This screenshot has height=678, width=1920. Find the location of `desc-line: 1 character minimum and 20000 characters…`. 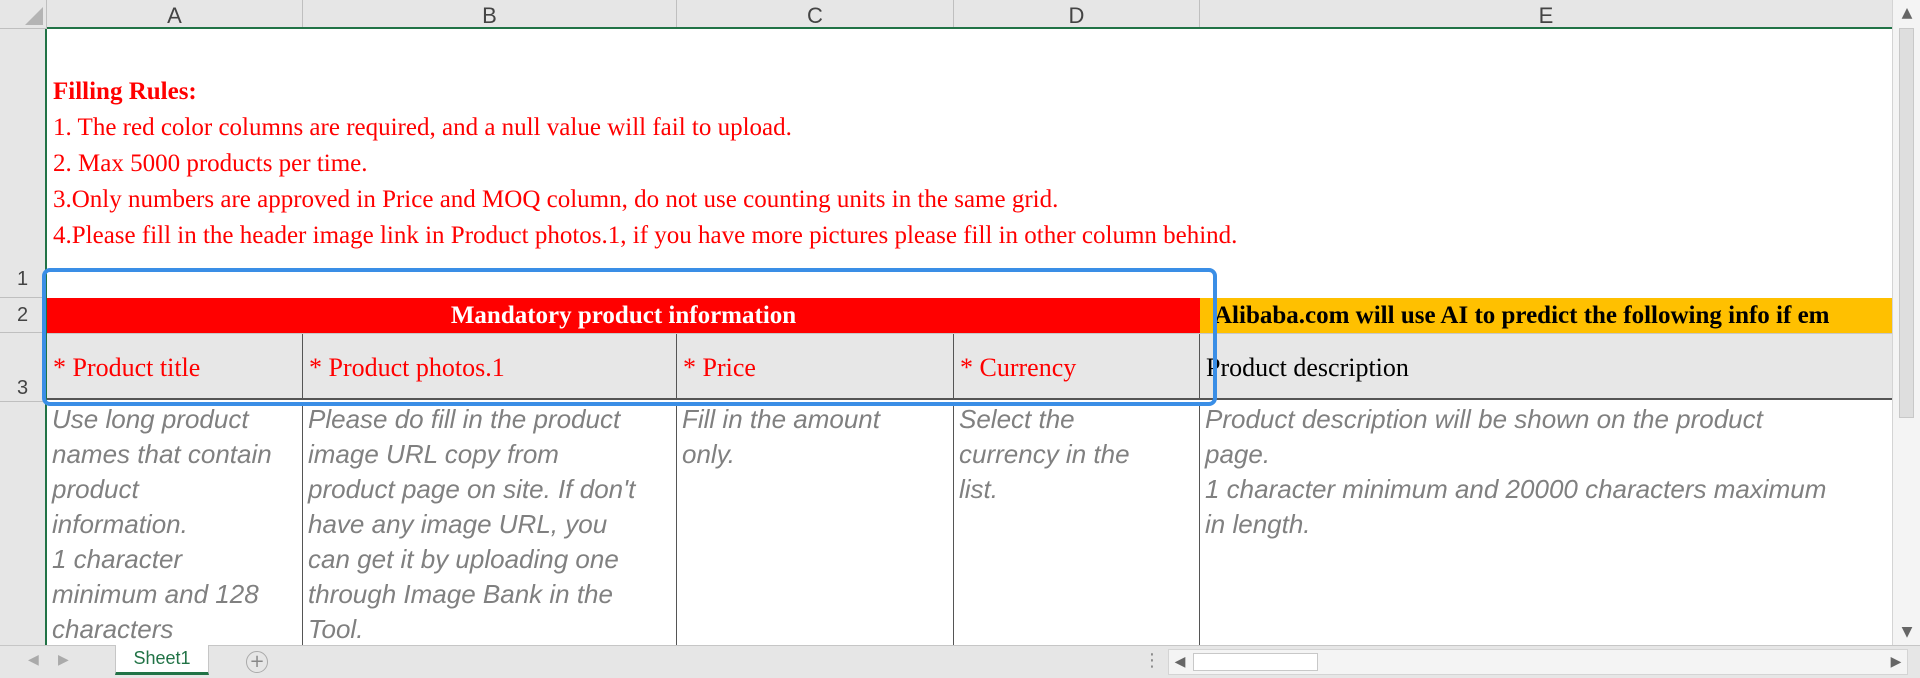

desc-line: 1 character minimum and 20000 characters… is located at coordinates (1516, 489).